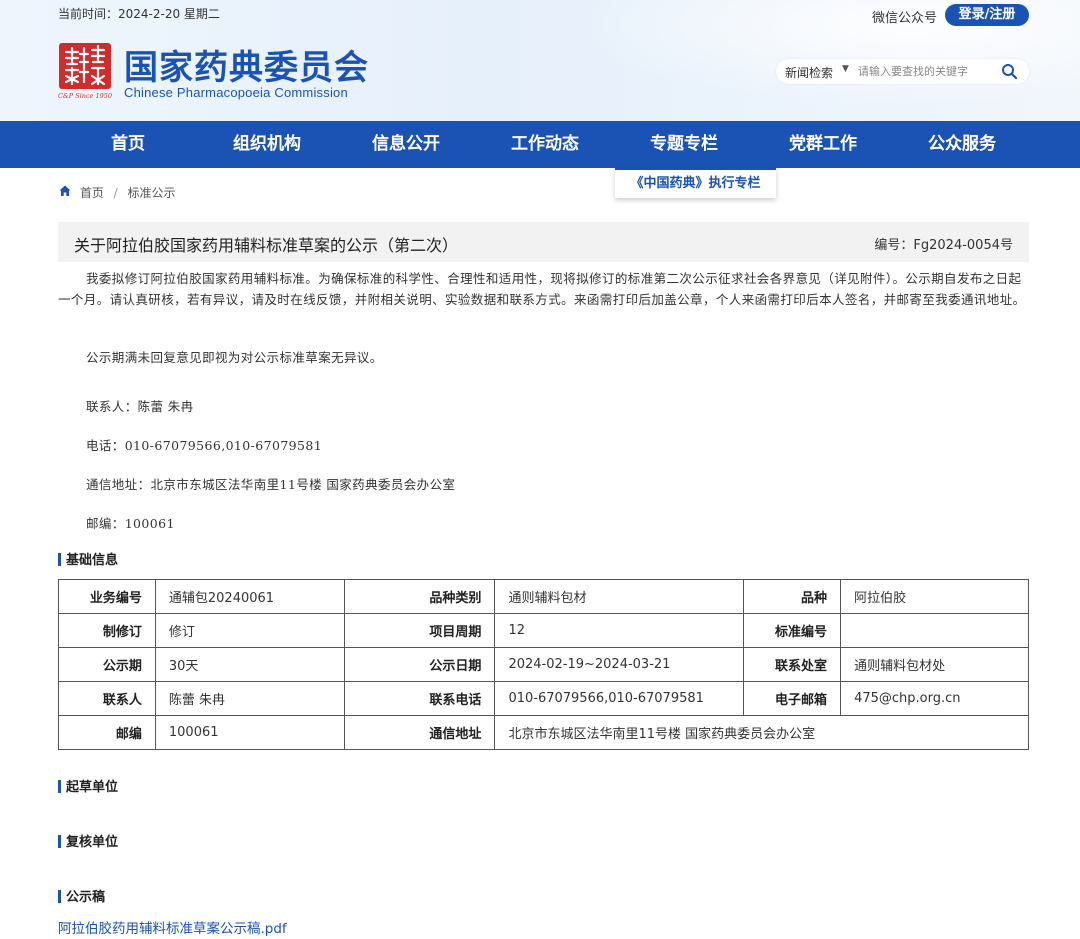  I want to click on dropdown-item-pharmacopoeia-column: 《中国药典》执行专栏, so click(695, 183).